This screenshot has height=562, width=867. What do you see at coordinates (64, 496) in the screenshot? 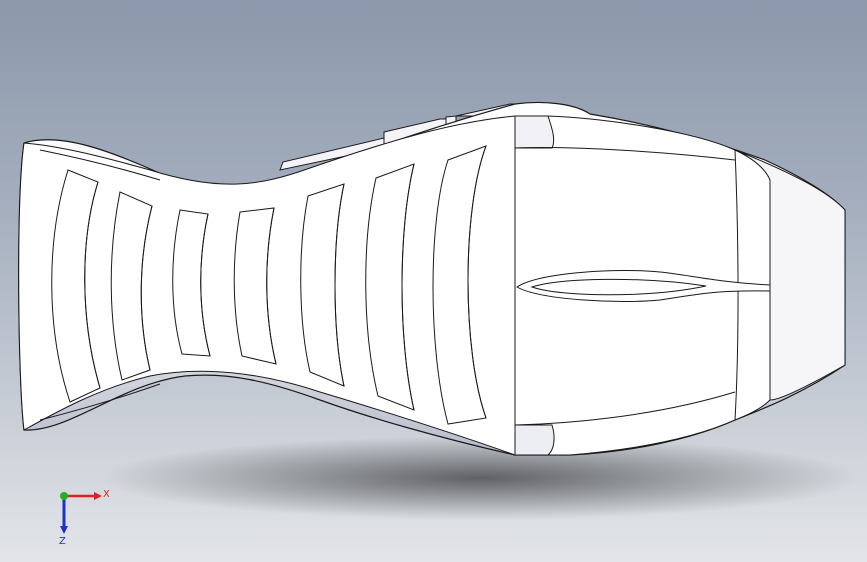
I see `y-axis-dot` at bounding box center [64, 496].